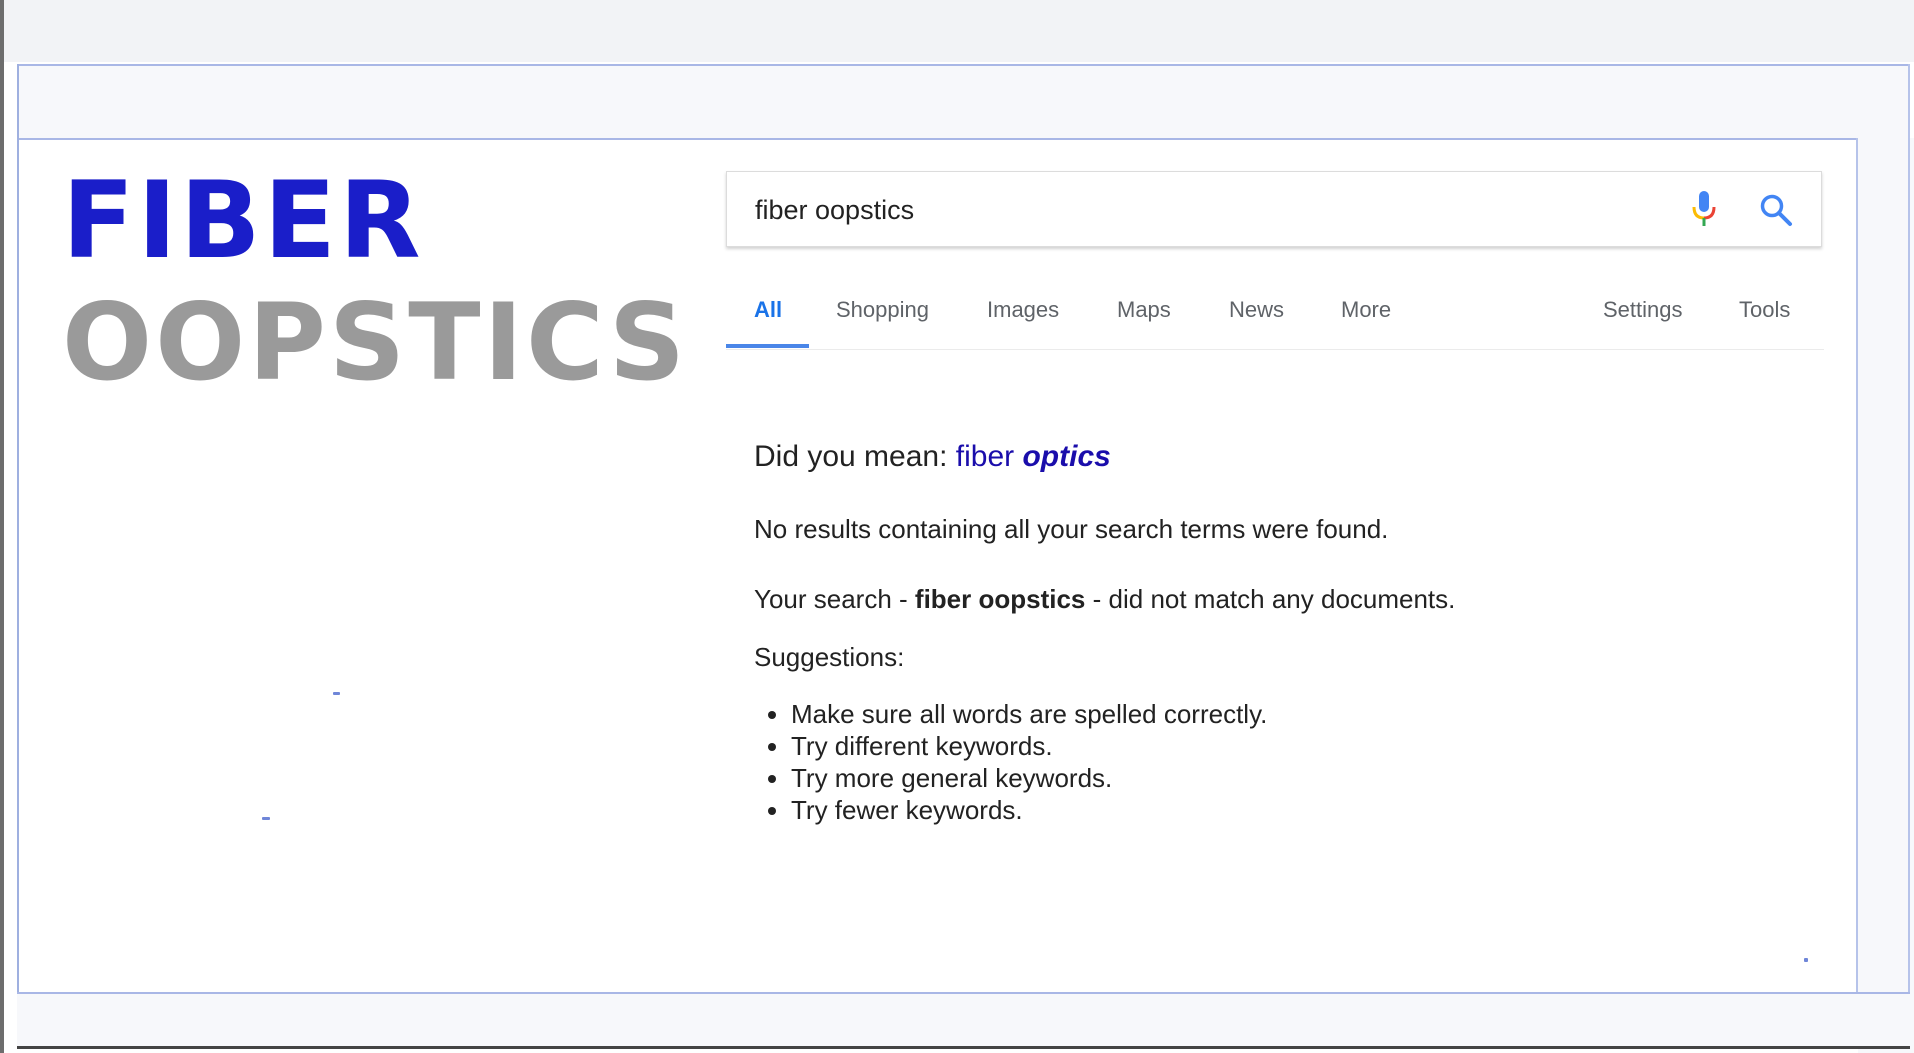  I want to click on search-box, so click(1274, 209).